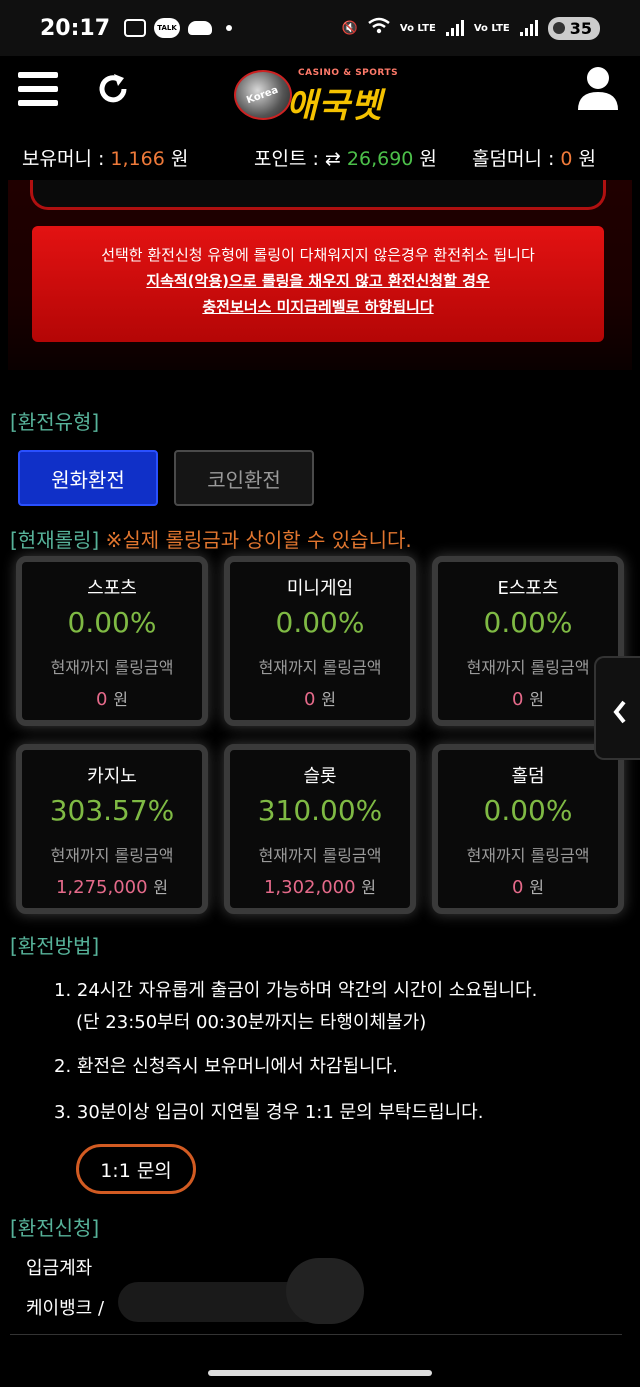 This screenshot has width=640, height=1387. What do you see at coordinates (75, 28) in the screenshot?
I see `status-time: 20:17` at bounding box center [75, 28].